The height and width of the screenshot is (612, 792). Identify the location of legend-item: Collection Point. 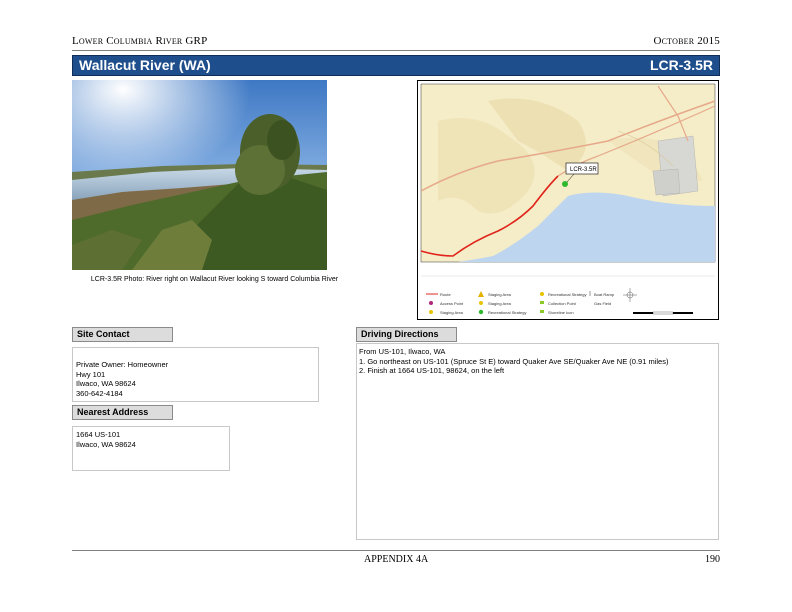
(562, 303).